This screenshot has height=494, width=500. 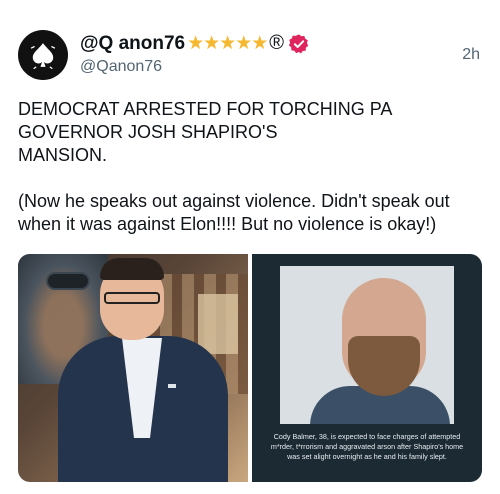 I want to click on registered-mark: ®, so click(x=277, y=43).